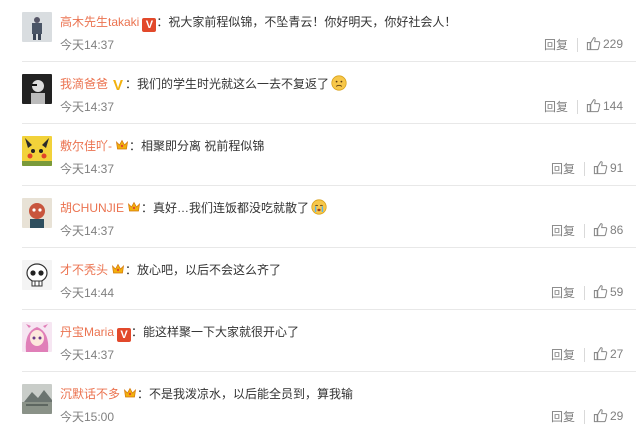 The height and width of the screenshot is (434, 642). Describe the element at coordinates (86, 146) in the screenshot. I see `username-link: 敷尔佳吖-` at that location.